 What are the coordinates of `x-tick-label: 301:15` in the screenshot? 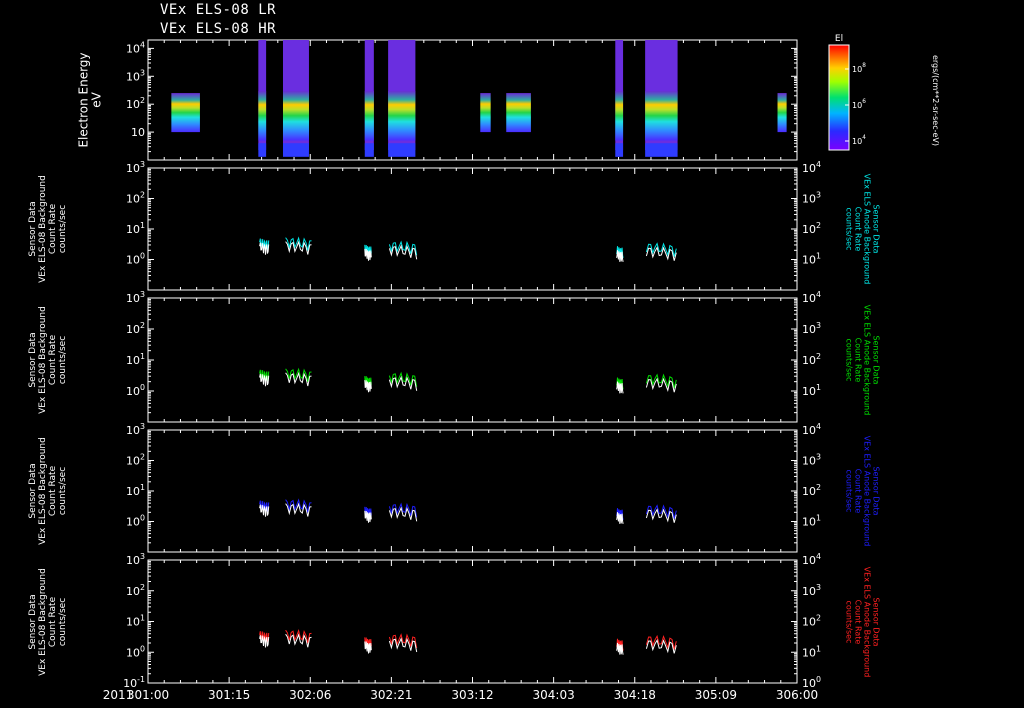 It's located at (229, 695).